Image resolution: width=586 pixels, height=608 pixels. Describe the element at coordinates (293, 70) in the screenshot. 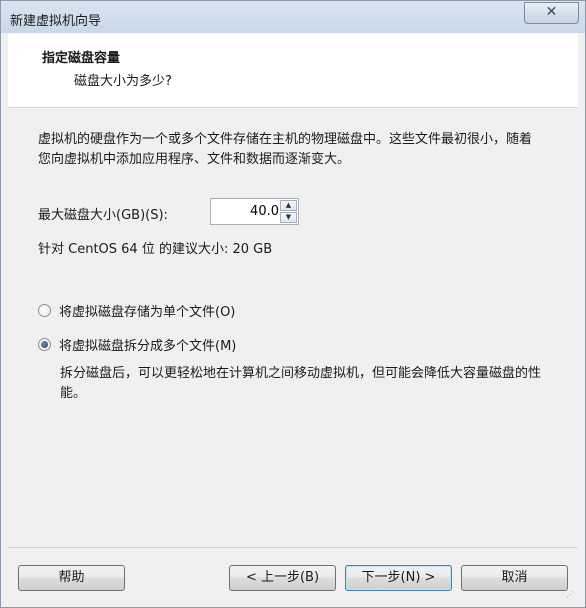

I see `wizard-header: 指定磁盘容量 磁盘大小为多少?` at that location.